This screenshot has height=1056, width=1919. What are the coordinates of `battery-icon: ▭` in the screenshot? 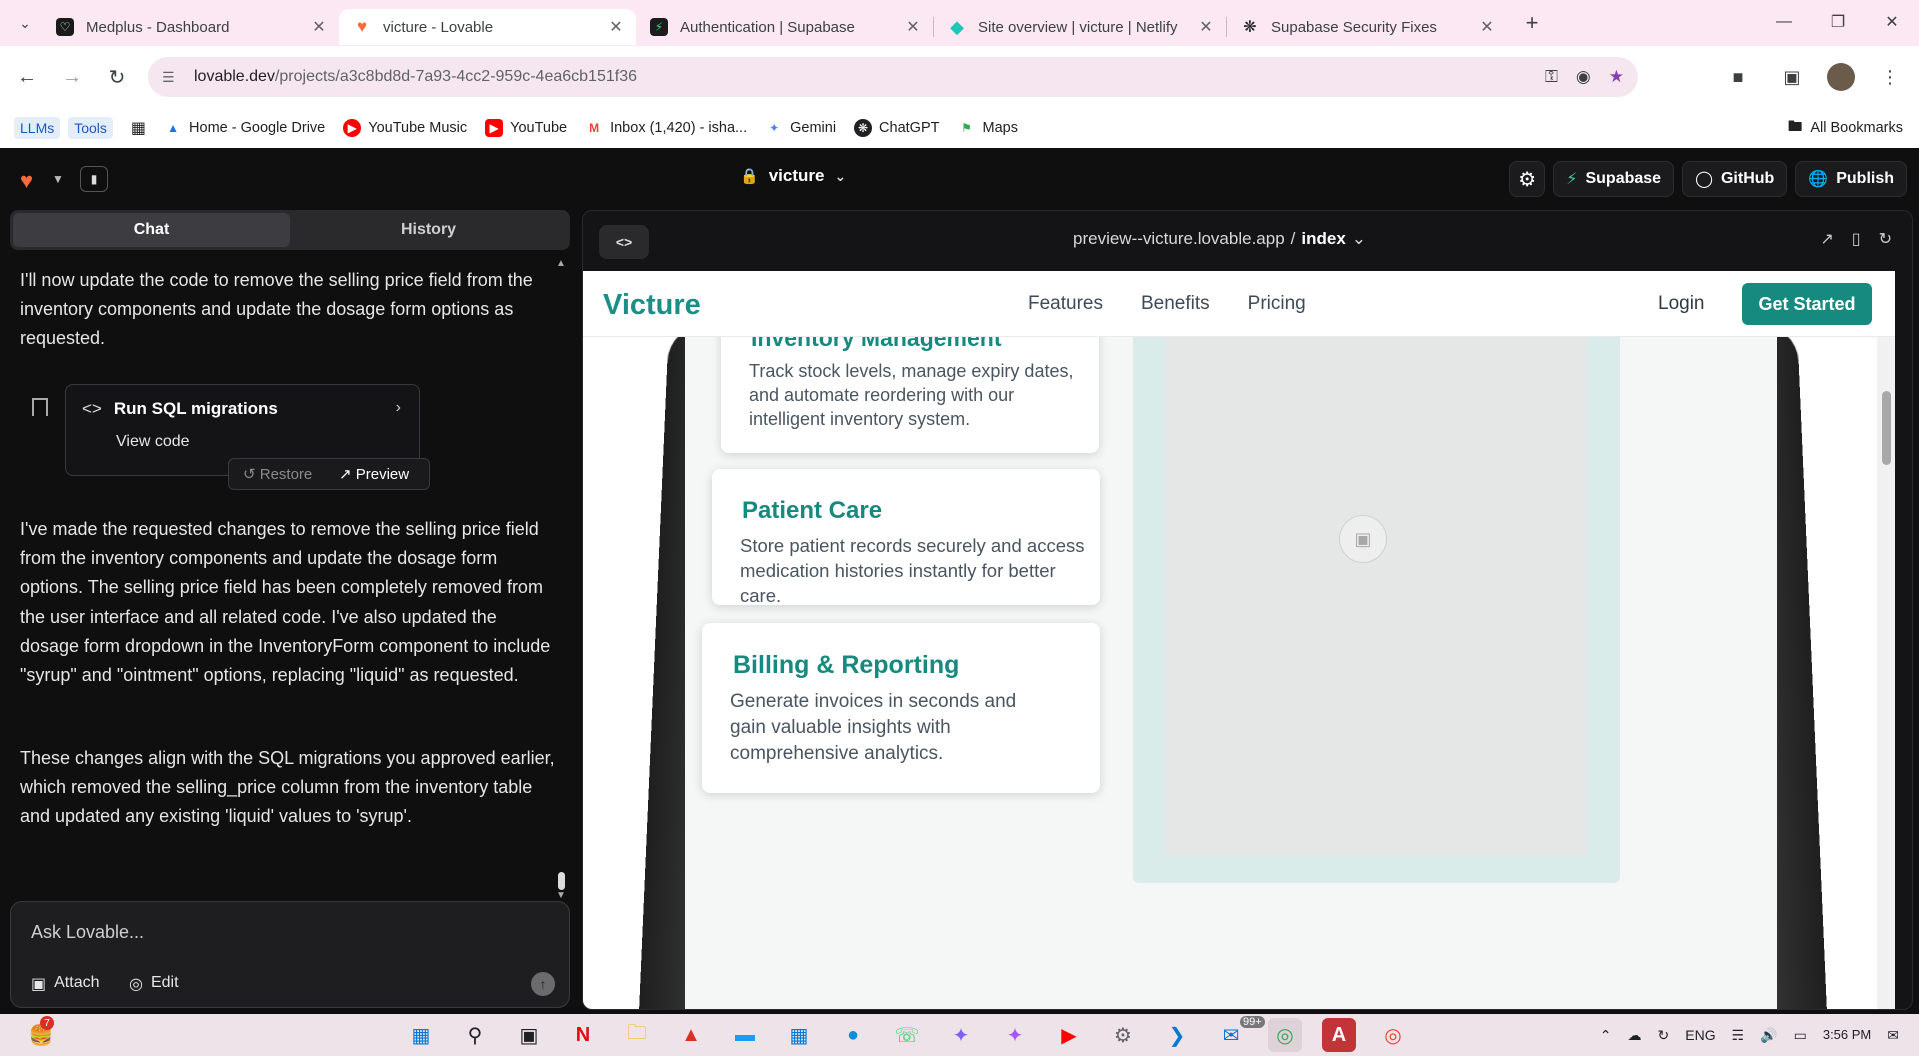 It's located at (1800, 1035).